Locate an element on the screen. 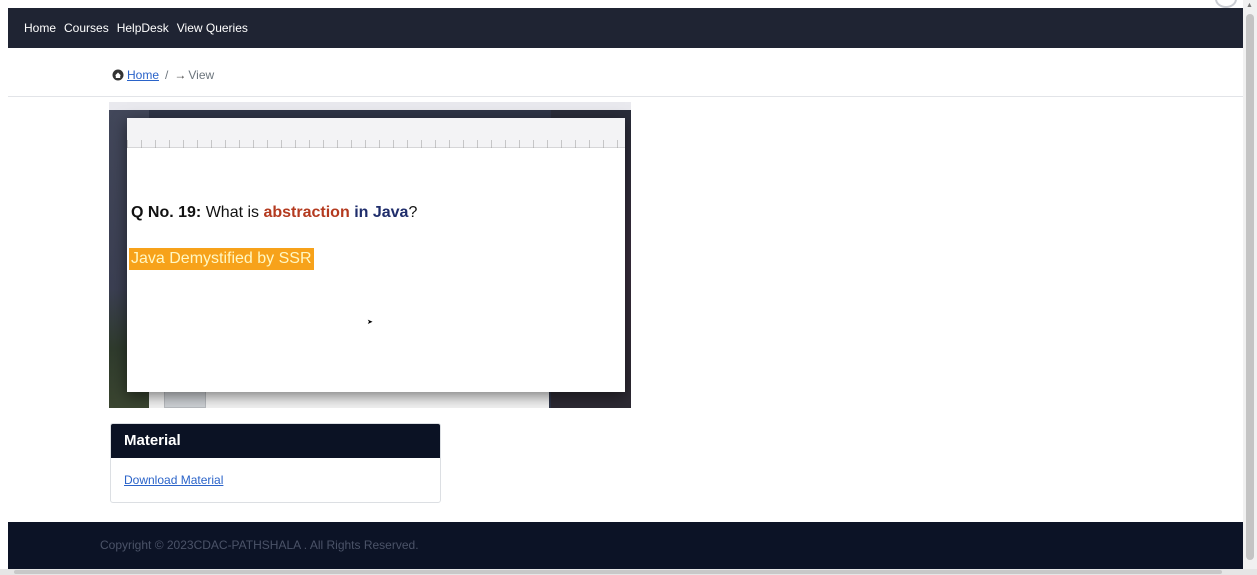  material-card-body: Download Material is located at coordinates (275, 480).